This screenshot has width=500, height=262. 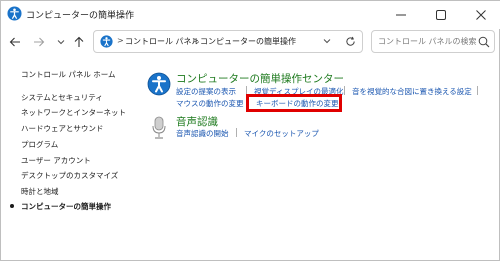 What do you see at coordinates (68, 74) in the screenshot?
I see `sidebar-item-control-panel-home: コントロール パネル ホーム` at bounding box center [68, 74].